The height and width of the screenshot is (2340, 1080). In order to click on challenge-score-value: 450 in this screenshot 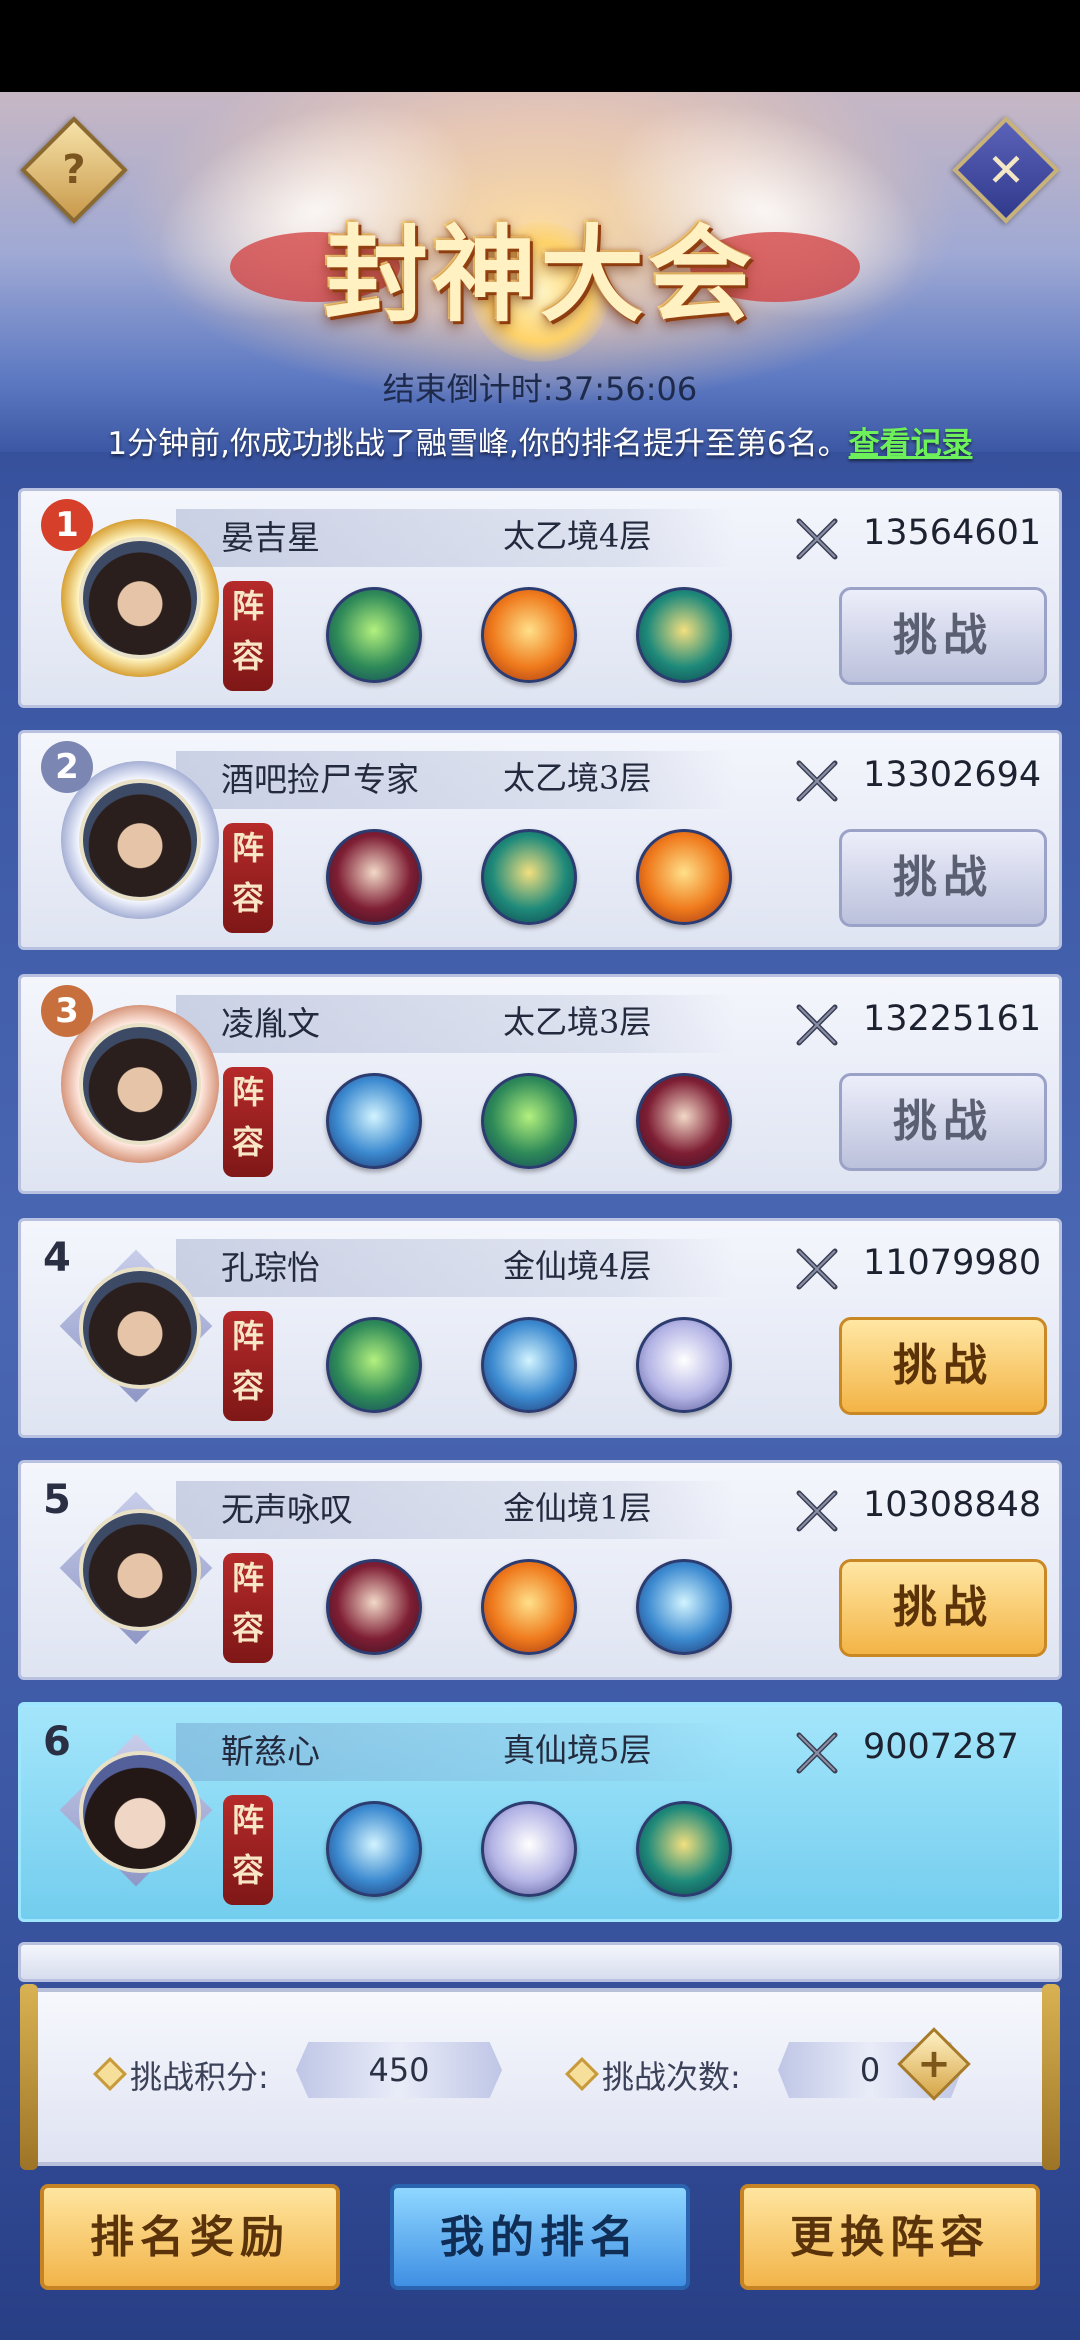, I will do `click(399, 2070)`.